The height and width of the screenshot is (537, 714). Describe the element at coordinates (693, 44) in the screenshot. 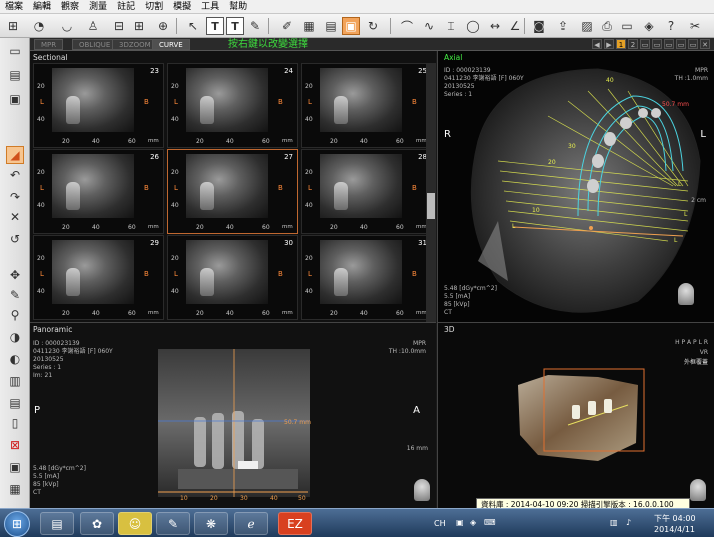

I see `layout-e-icon: ▭` at that location.